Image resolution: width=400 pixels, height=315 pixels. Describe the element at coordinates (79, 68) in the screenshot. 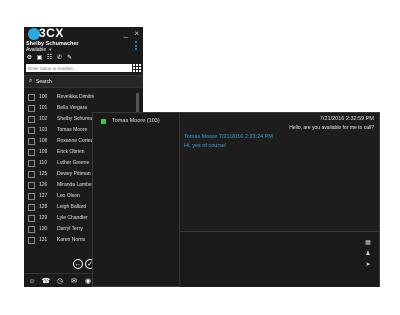

I see `search-input` at that location.